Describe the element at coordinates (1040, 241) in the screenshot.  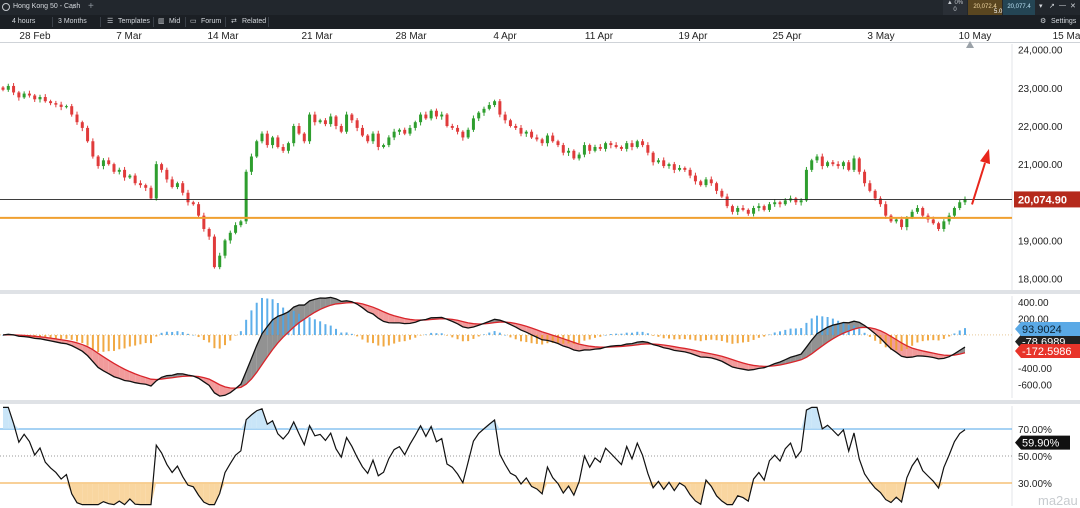
I see `price-tick-label: 19,000.00` at that location.